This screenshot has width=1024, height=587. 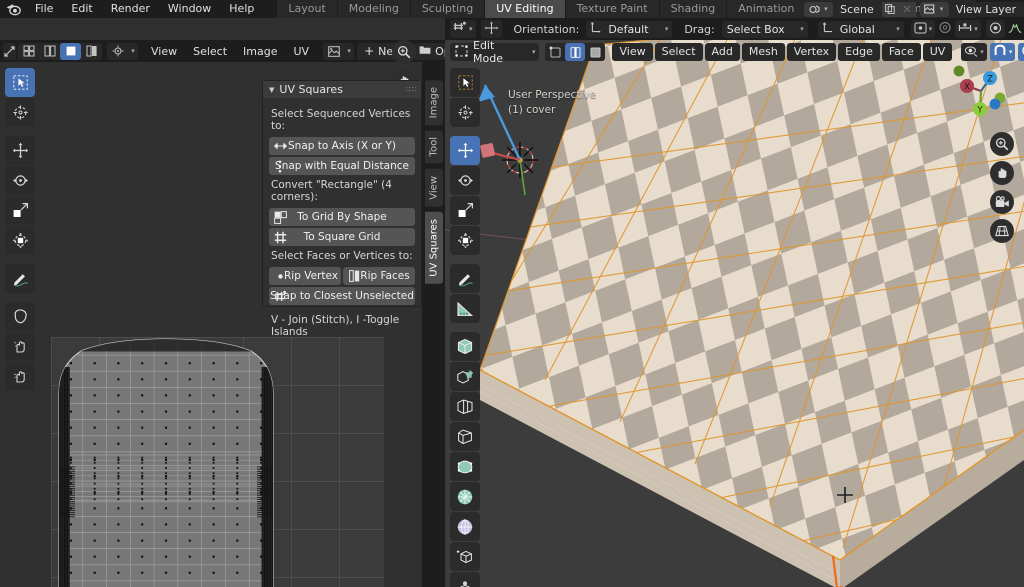 I want to click on transform-pivot-dropdown: Global ▾, so click(x=860, y=29).